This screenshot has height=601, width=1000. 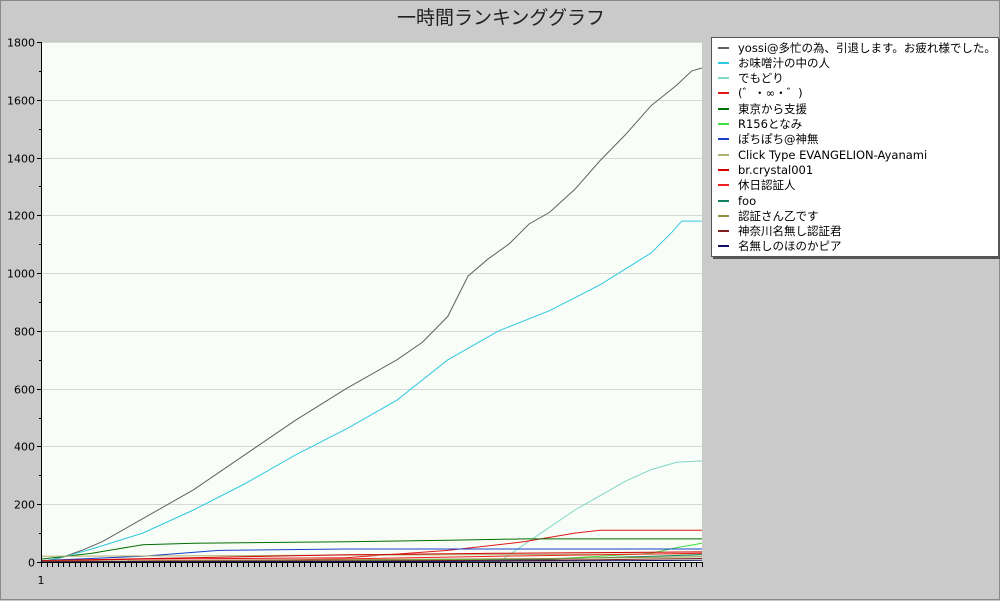 I want to click on legend-item: (゛・∞・゛), so click(x=760, y=93).